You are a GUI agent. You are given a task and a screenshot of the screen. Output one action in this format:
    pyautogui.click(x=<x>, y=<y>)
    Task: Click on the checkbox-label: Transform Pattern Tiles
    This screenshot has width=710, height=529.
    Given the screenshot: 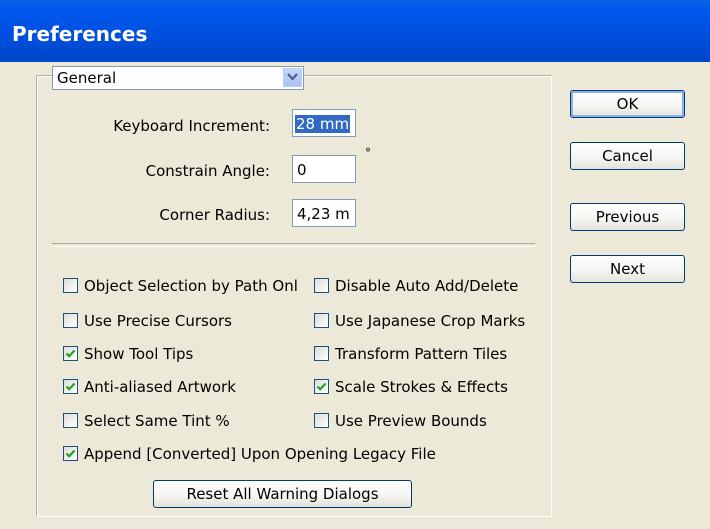 What is the action you would take?
    pyautogui.click(x=421, y=354)
    